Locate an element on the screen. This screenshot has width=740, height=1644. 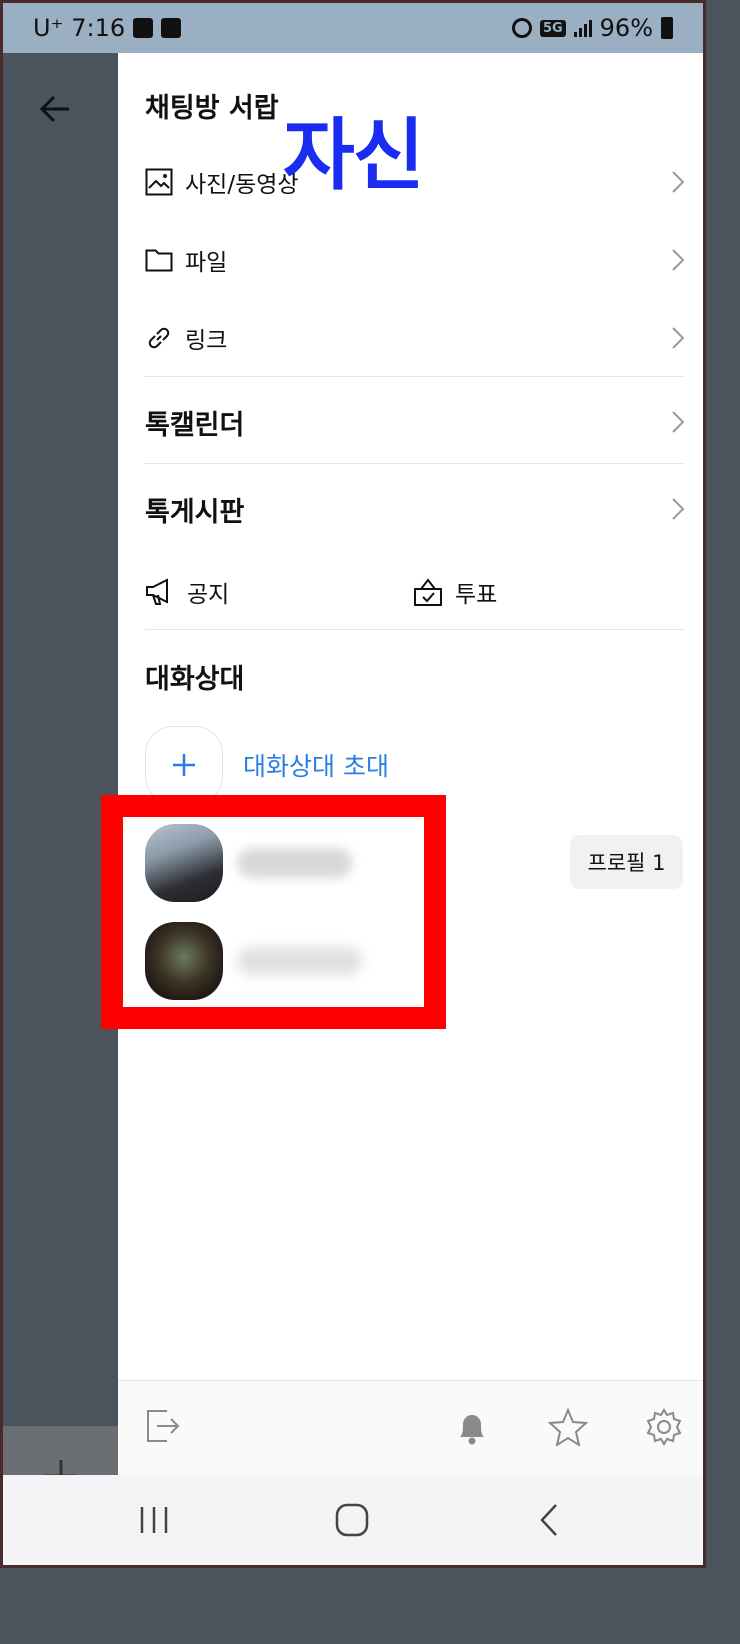
home-icon is located at coordinates (352, 1522).